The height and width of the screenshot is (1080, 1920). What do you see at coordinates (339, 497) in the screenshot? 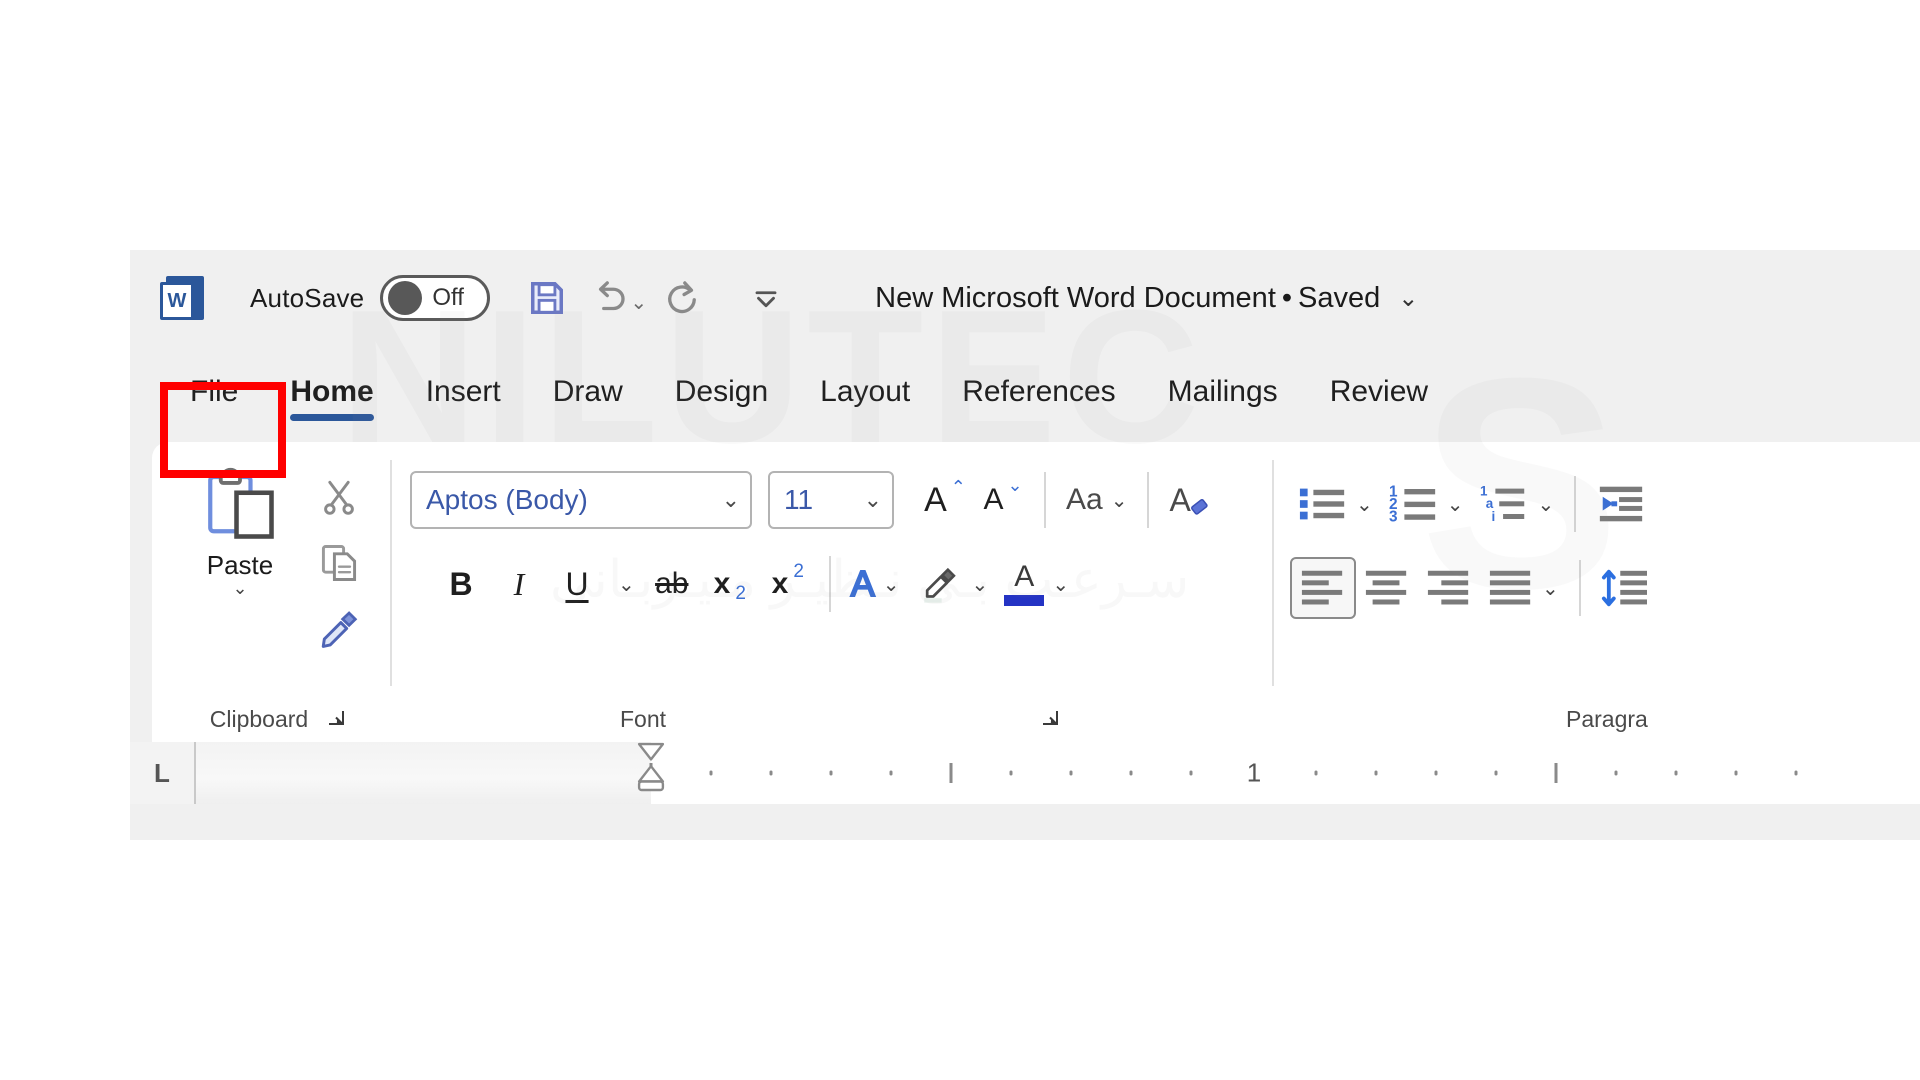
I see `cut-button` at bounding box center [339, 497].